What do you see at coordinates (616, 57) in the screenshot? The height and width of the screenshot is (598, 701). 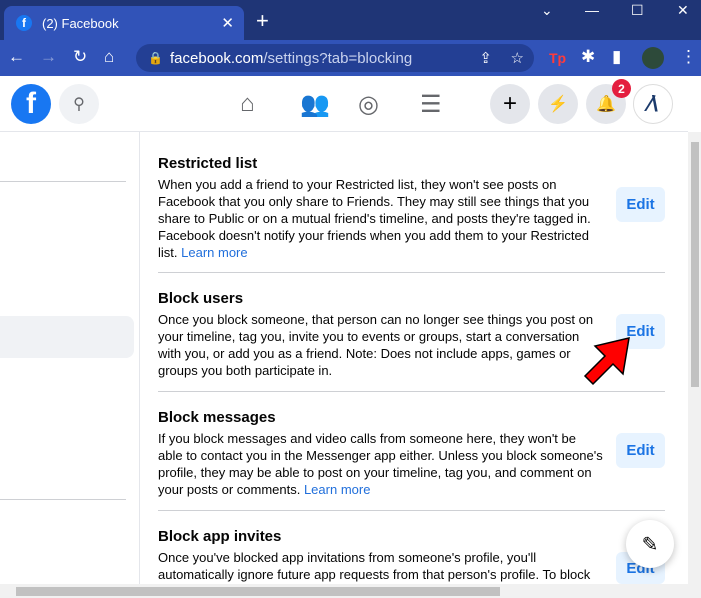 I see `side-panel-icon: ▮` at bounding box center [616, 57].